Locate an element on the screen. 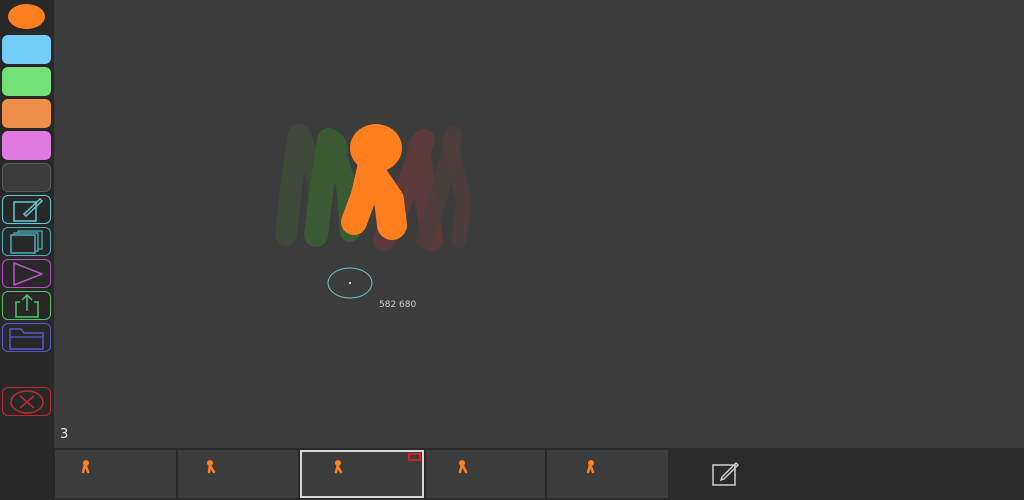 This screenshot has width=1024, height=500. blue-swatch is located at coordinates (26, 49).